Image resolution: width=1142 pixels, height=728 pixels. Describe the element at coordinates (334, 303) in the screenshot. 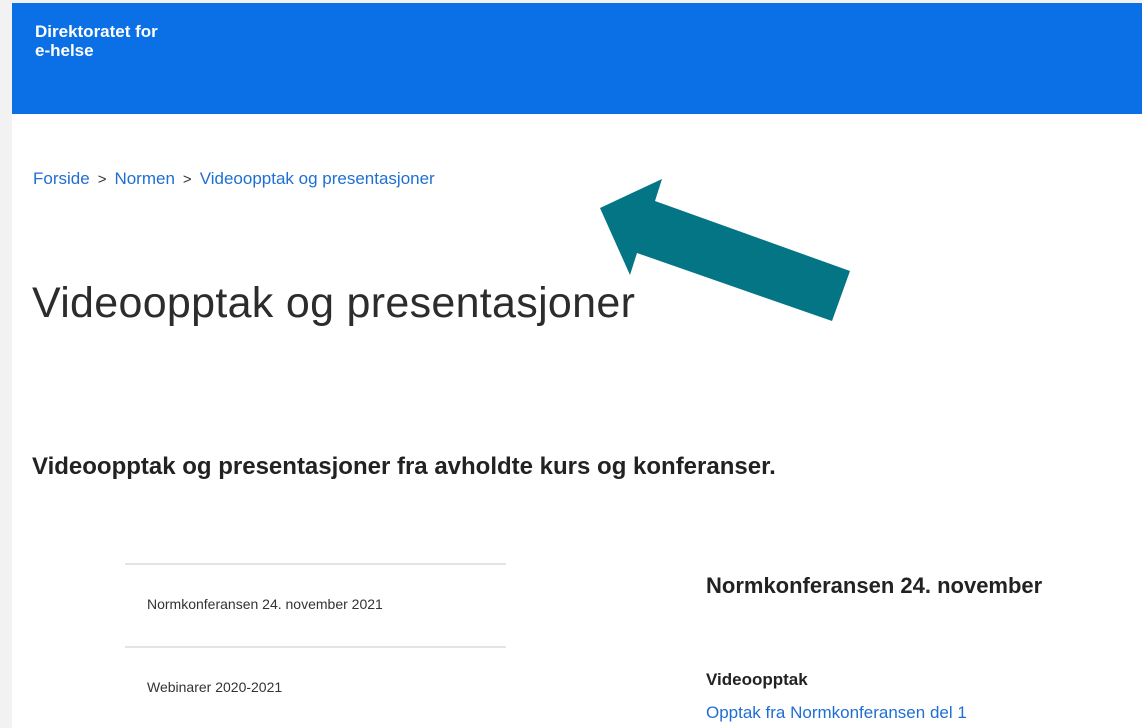

I see `page-title: Videoopptak og presentasjoner` at that location.